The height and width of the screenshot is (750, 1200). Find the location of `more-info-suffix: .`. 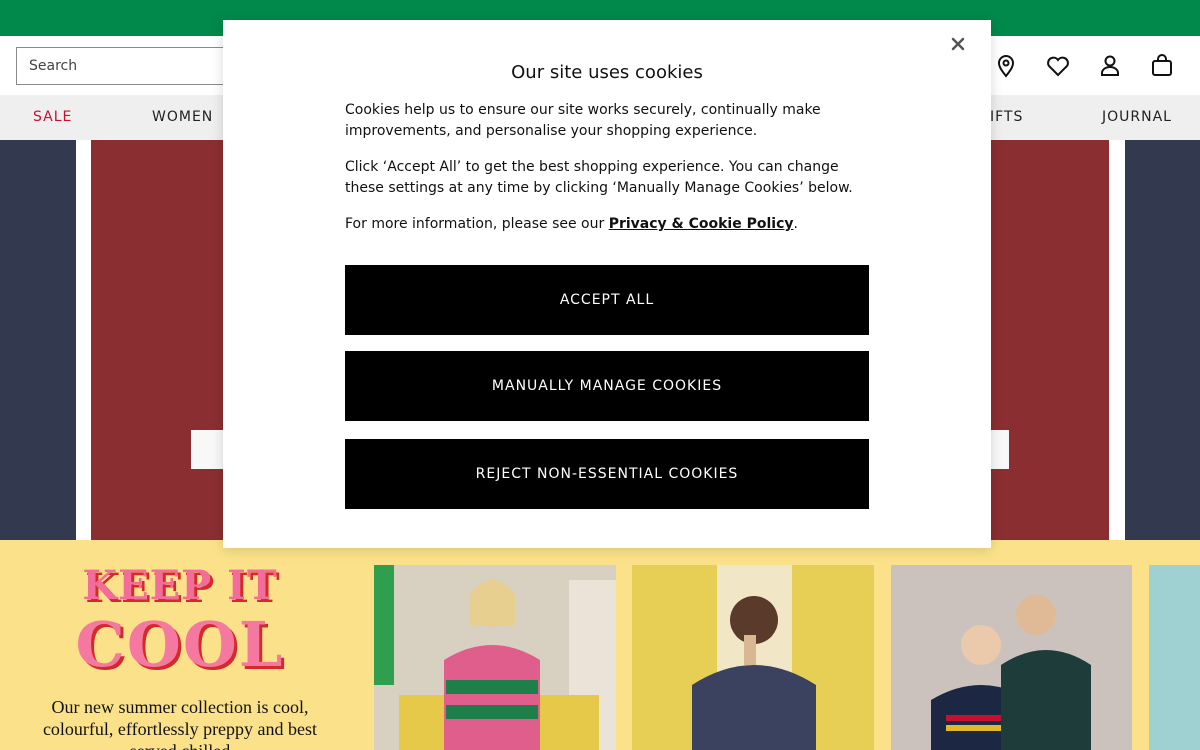

more-info-suffix: . is located at coordinates (795, 224).